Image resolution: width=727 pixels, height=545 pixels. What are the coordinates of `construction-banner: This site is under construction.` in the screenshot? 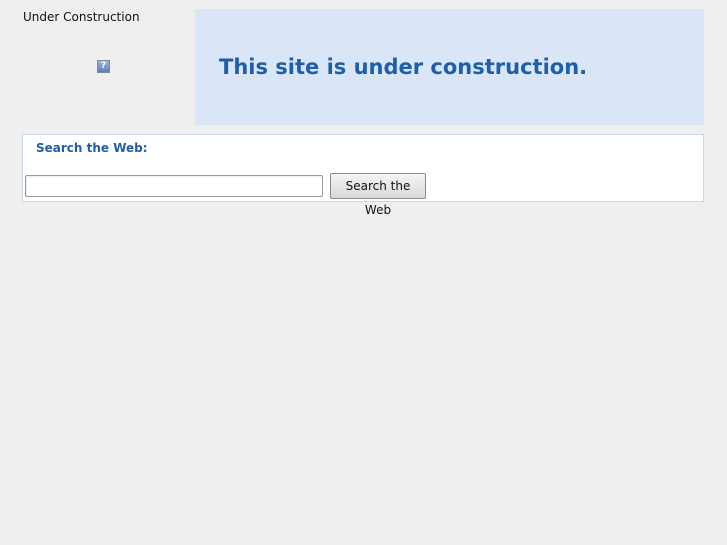 It's located at (449, 67).